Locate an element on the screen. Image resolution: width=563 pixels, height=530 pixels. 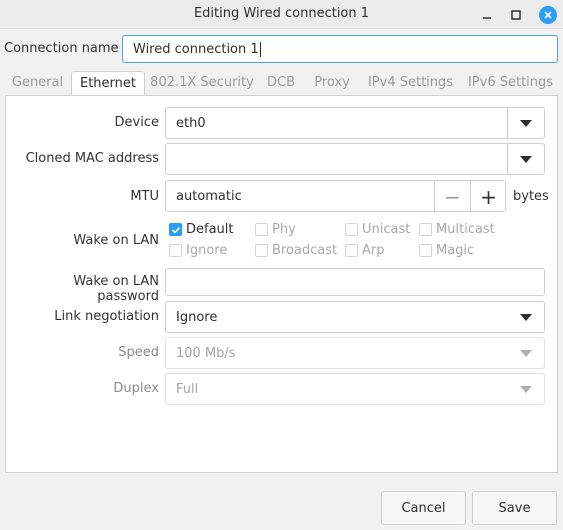
wol-phy-label: Phy is located at coordinates (284, 229).